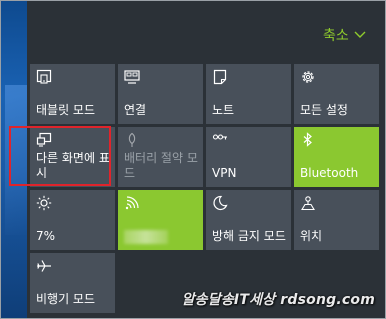  I want to click on wifi-network-name-redacted, so click(146, 237).